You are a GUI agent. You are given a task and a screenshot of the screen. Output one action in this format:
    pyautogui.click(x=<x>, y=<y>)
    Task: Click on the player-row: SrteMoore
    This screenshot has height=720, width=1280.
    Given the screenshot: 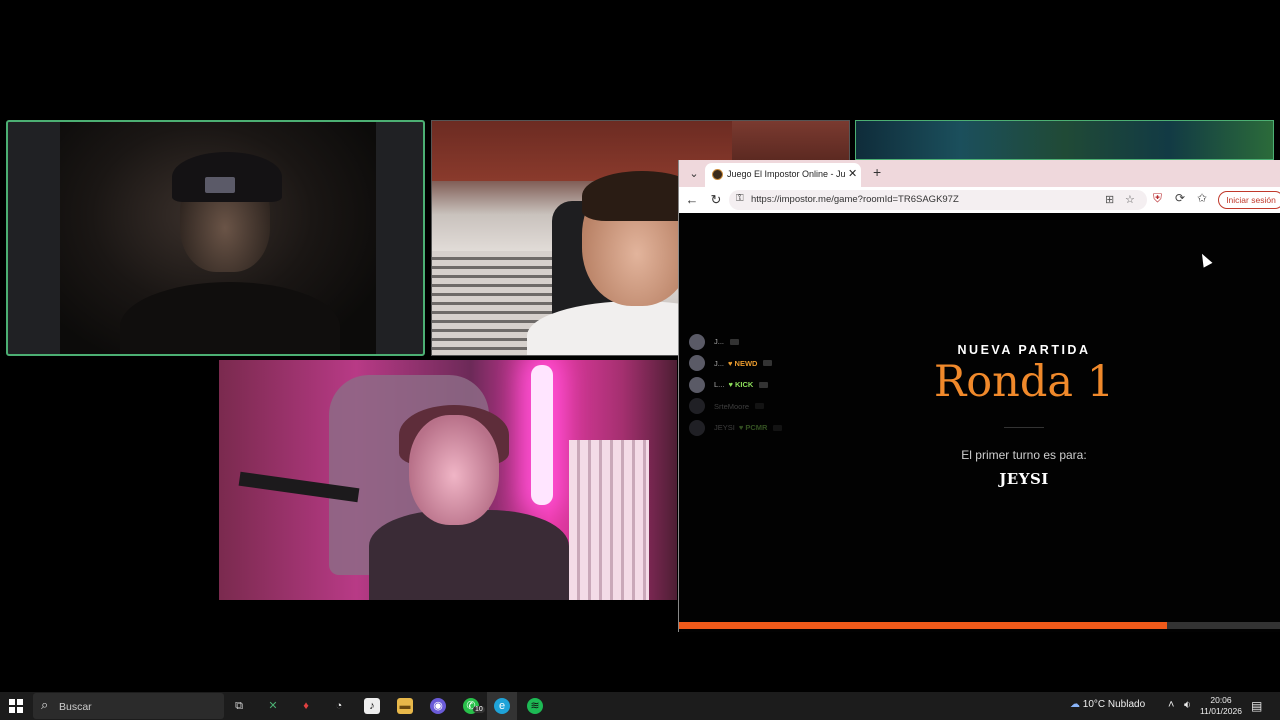 What is the action you would take?
    pyautogui.click(x=735, y=407)
    